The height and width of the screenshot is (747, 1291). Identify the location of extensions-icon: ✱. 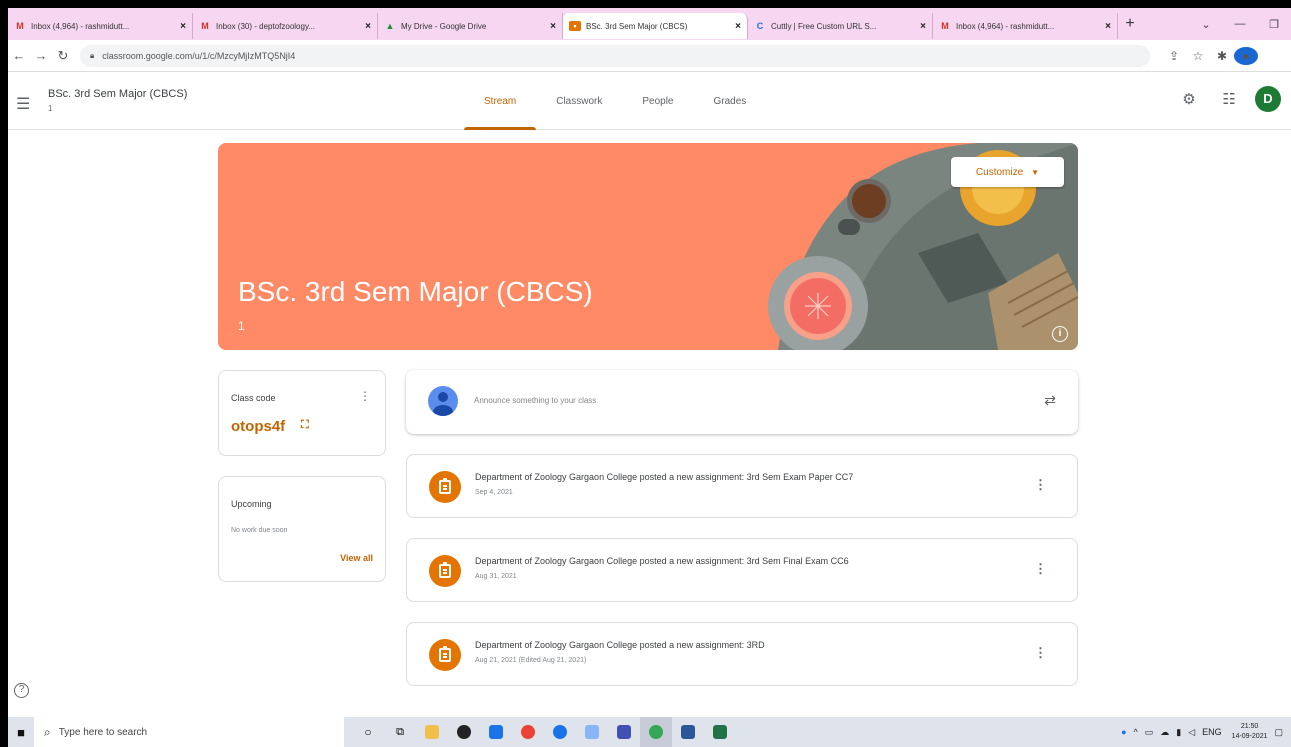
(1222, 56).